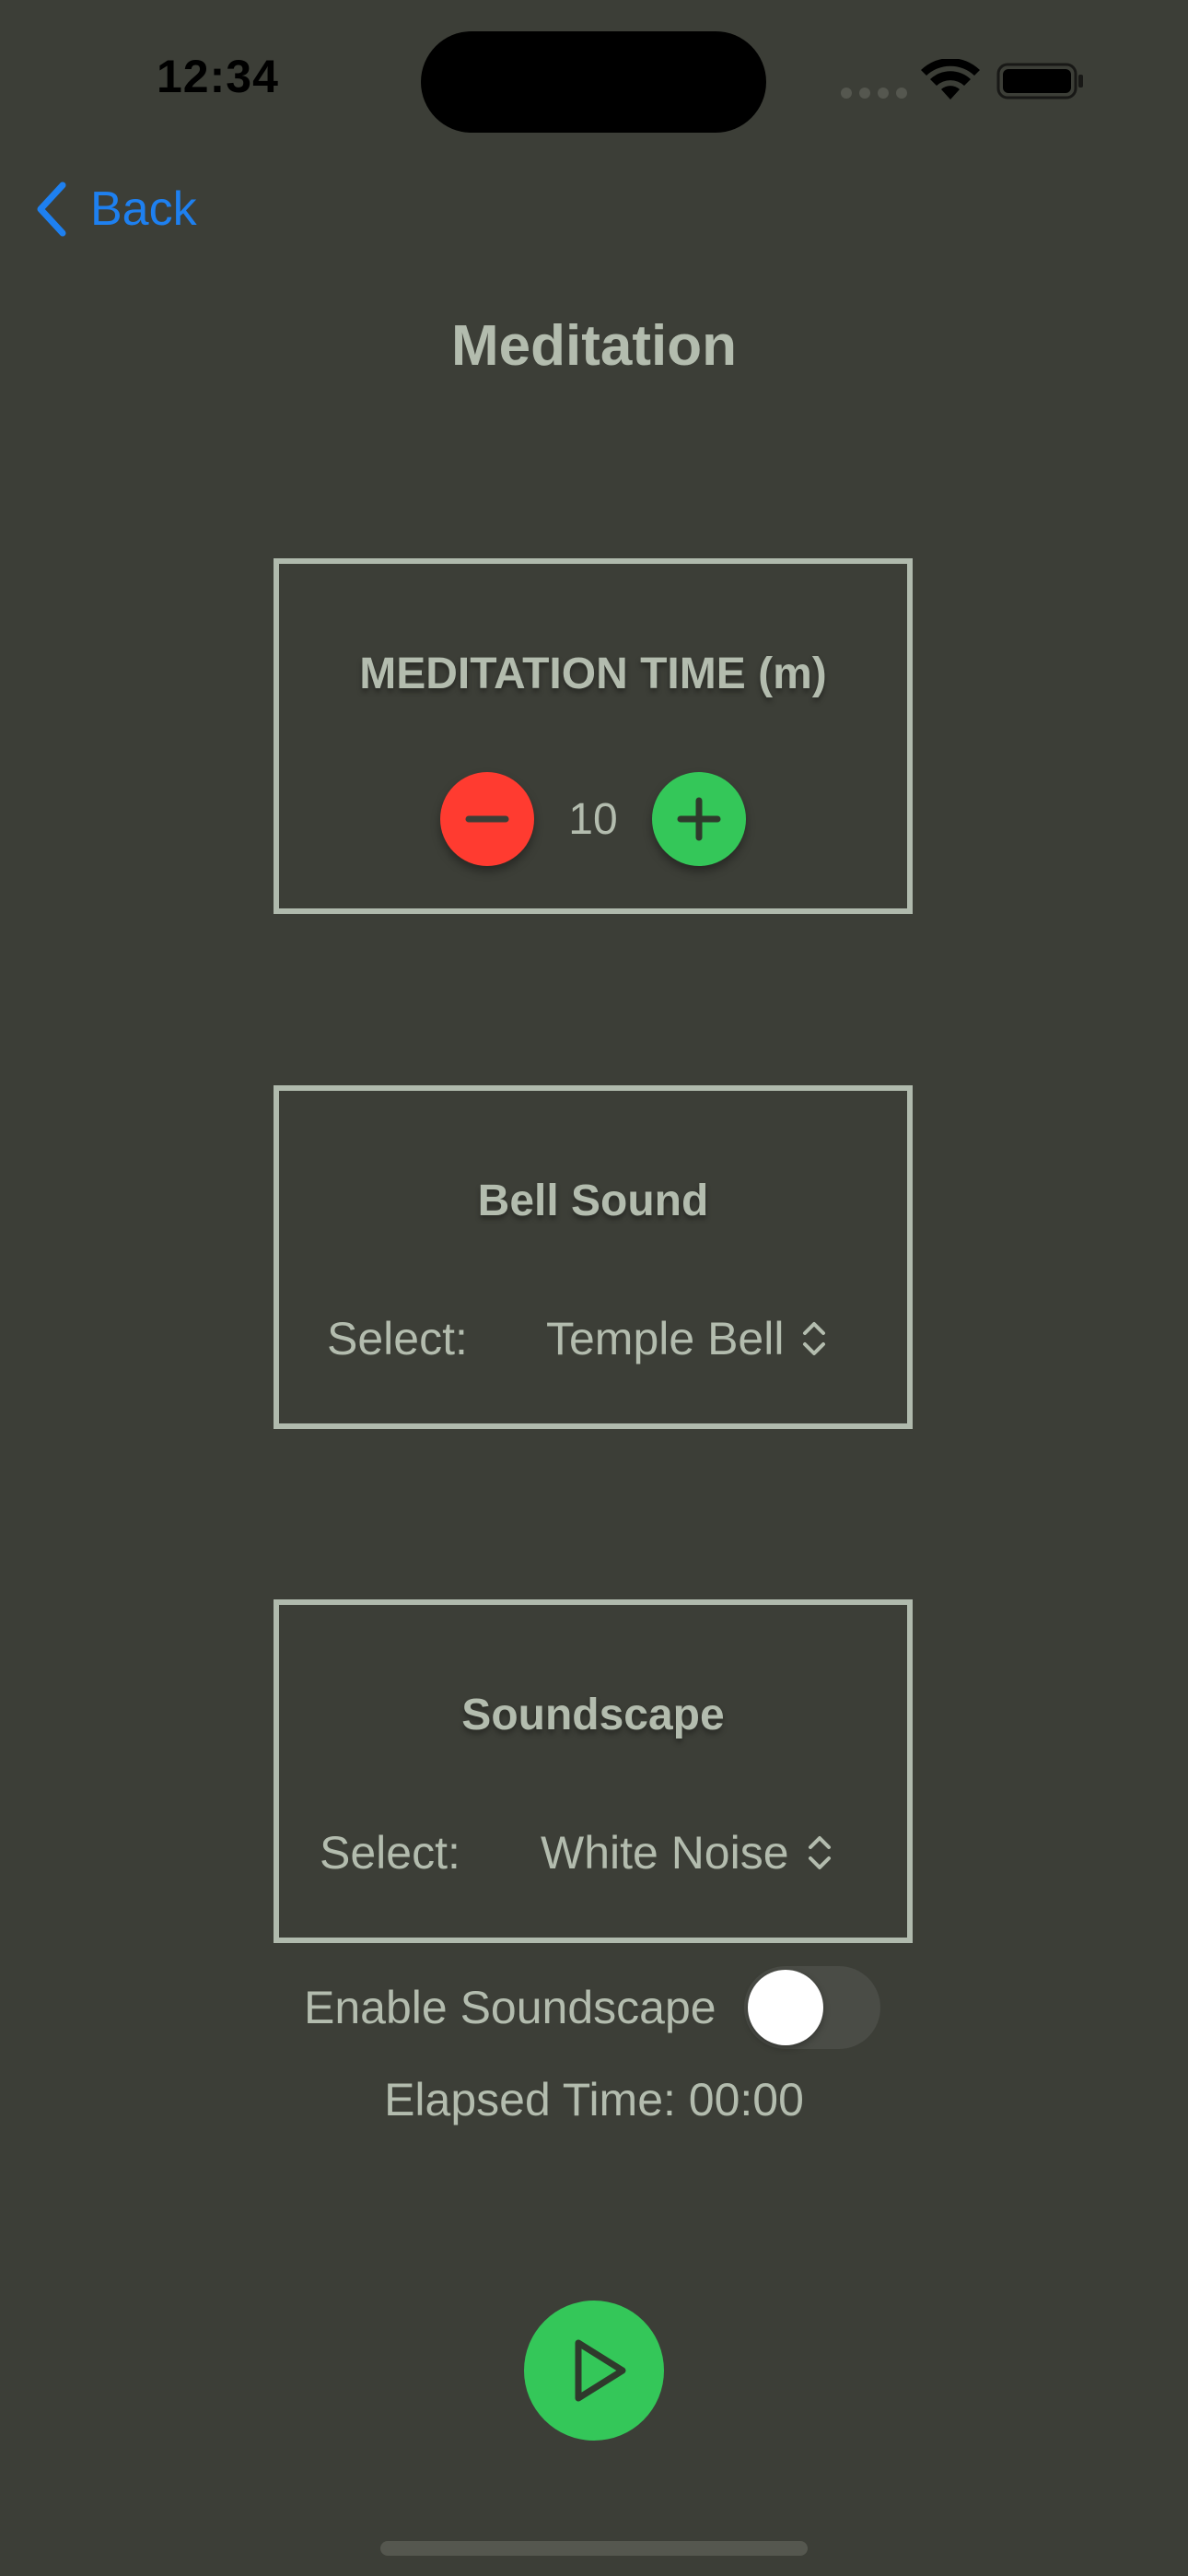 The image size is (1188, 2576). Describe the element at coordinates (594, 2099) in the screenshot. I see `elapsed-time-label: Elapsed Time: 00:00` at that location.